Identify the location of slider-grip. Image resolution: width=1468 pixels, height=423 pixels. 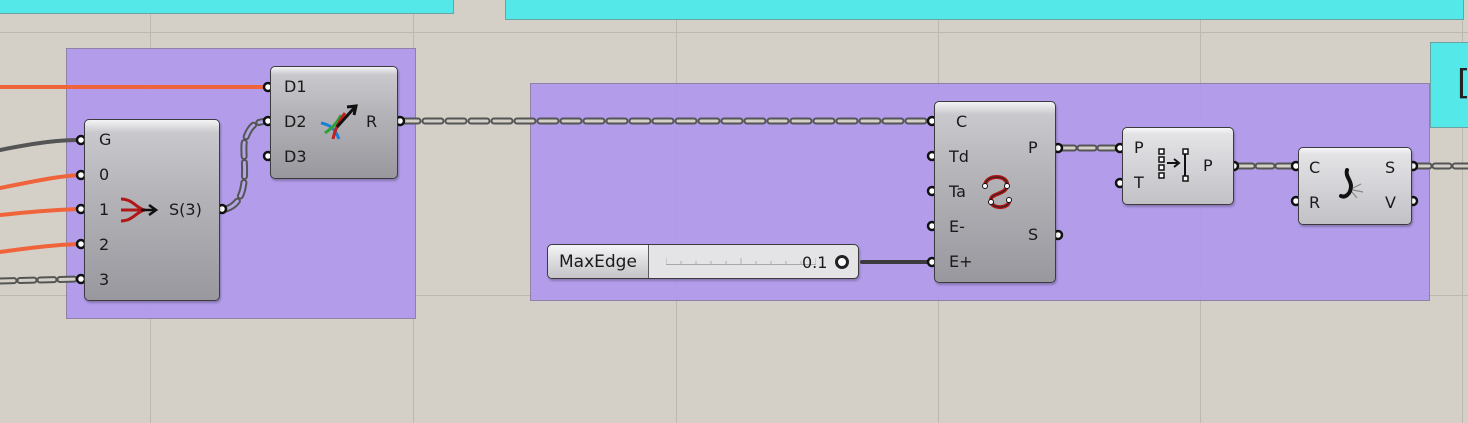
(842, 262).